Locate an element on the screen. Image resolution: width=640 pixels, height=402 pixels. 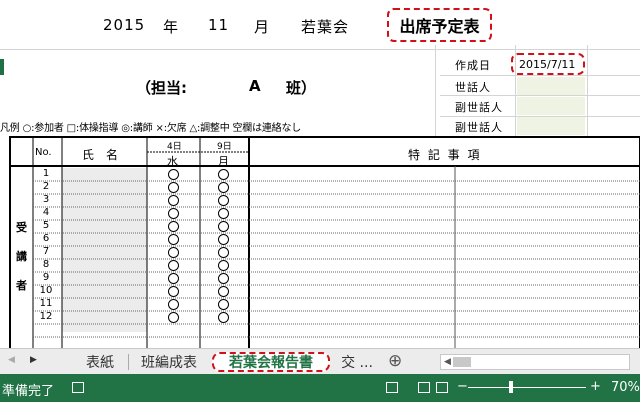
tab-report: 若葉会報告書 is located at coordinates (271, 362).